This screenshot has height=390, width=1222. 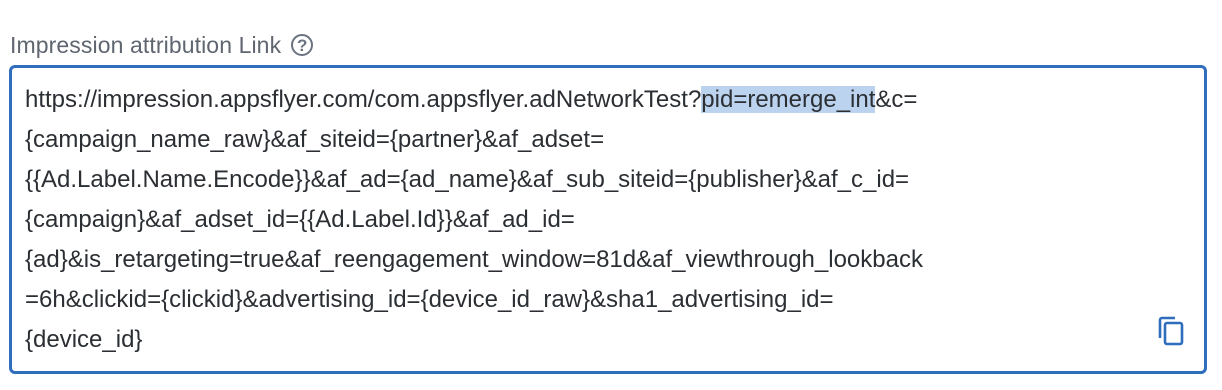 What do you see at coordinates (302, 45) in the screenshot?
I see `question-circle-icon: ?` at bounding box center [302, 45].